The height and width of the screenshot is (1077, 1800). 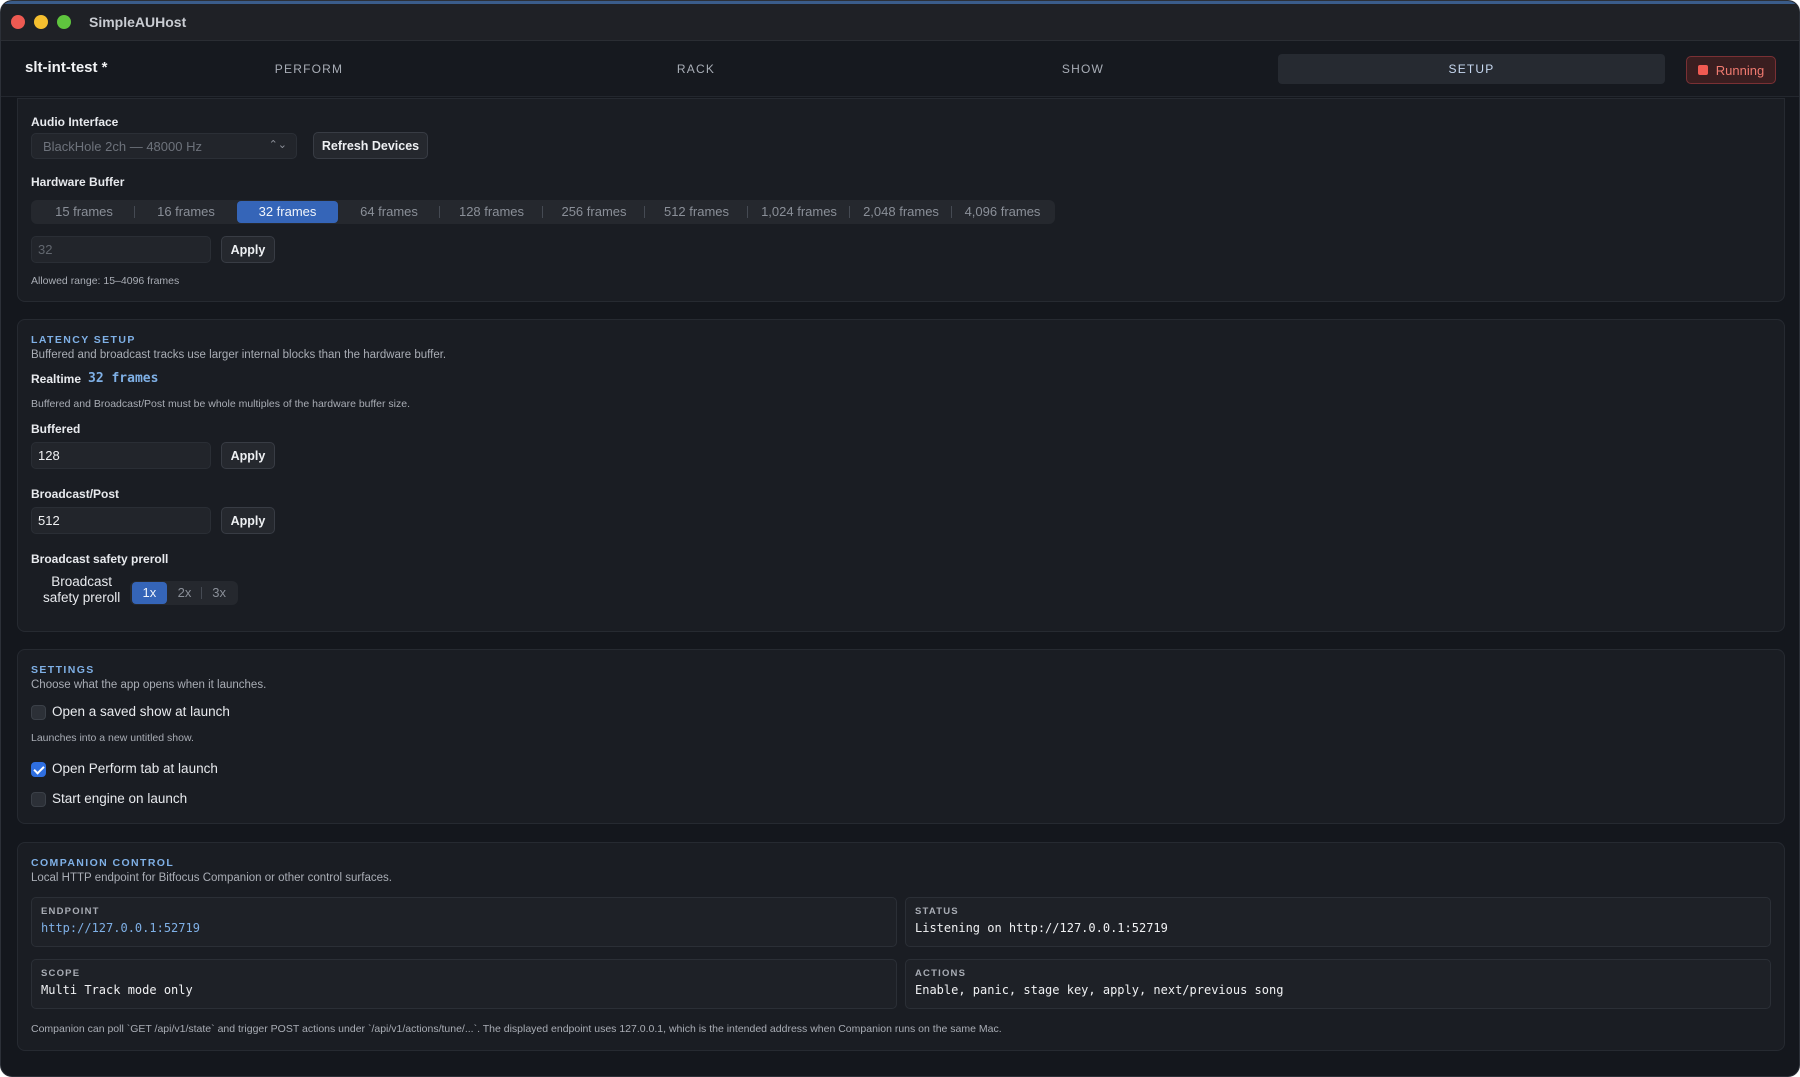 I want to click on document-name: slt-int-test *, so click(x=66, y=67).